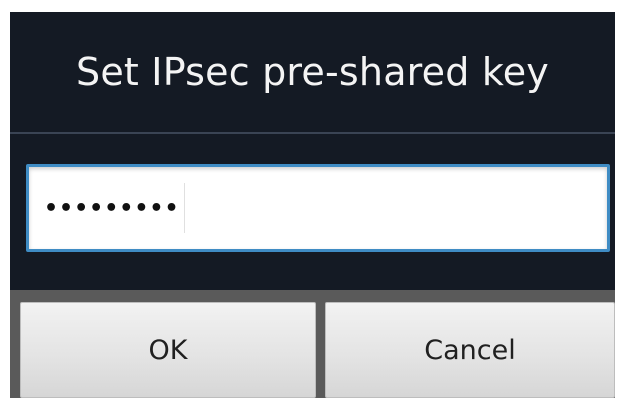 Image resolution: width=623 pixels, height=398 pixels. What do you see at coordinates (619, 205) in the screenshot?
I see `dialog-frame-right` at bounding box center [619, 205].